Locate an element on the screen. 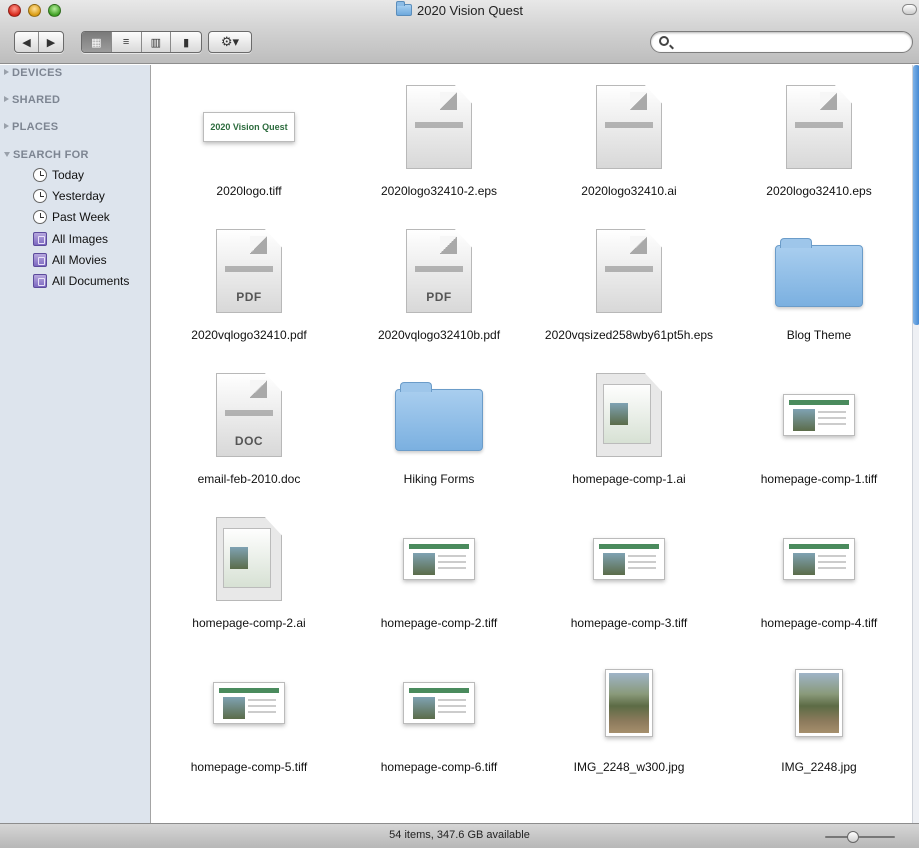 This screenshot has height=848, width=919. file-item: 2020 Vision Quest 2020logo.tiff is located at coordinates (249, 140).